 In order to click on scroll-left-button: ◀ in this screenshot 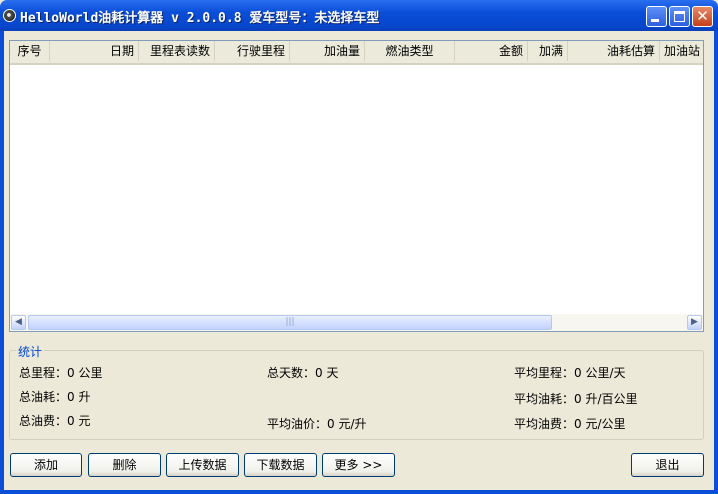, I will do `click(18, 322)`.